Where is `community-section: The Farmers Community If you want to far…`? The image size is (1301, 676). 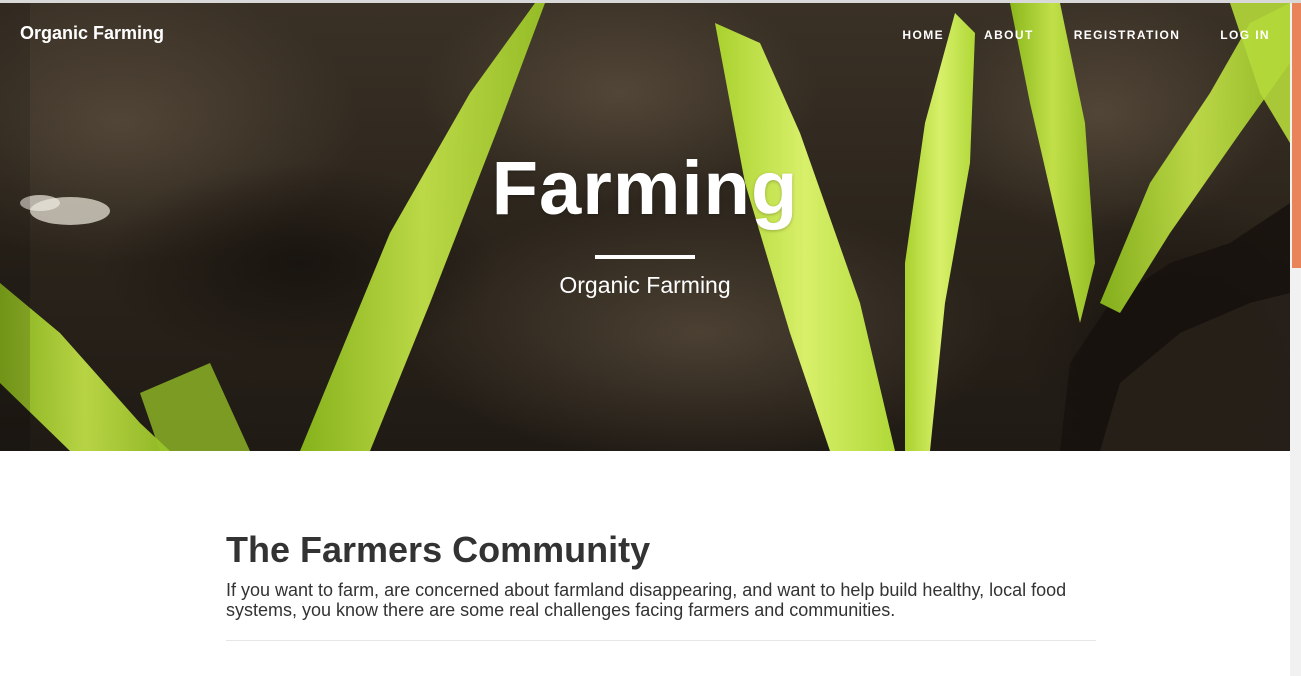
community-section: The Farmers Community If you want to far… is located at coordinates (661, 584).